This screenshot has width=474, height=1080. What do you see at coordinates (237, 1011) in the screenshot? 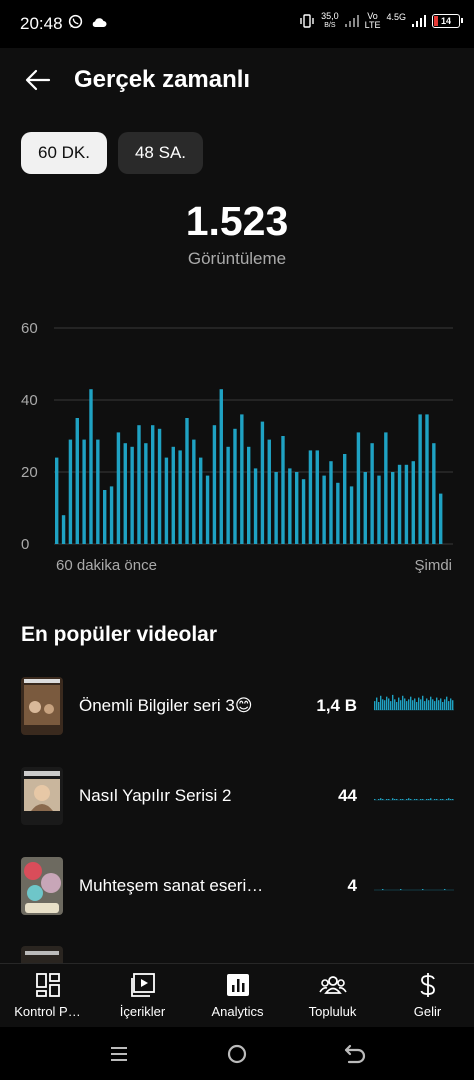
I see `nav-label: Analytics` at bounding box center [237, 1011].